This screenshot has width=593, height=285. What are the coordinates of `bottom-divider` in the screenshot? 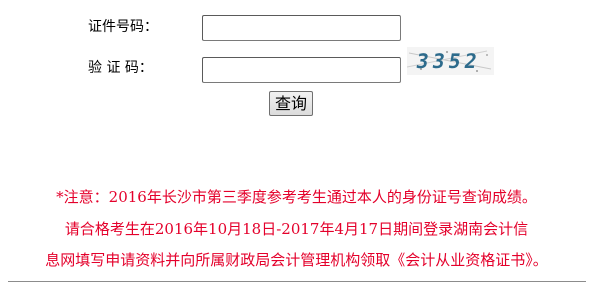 It's located at (297, 281).